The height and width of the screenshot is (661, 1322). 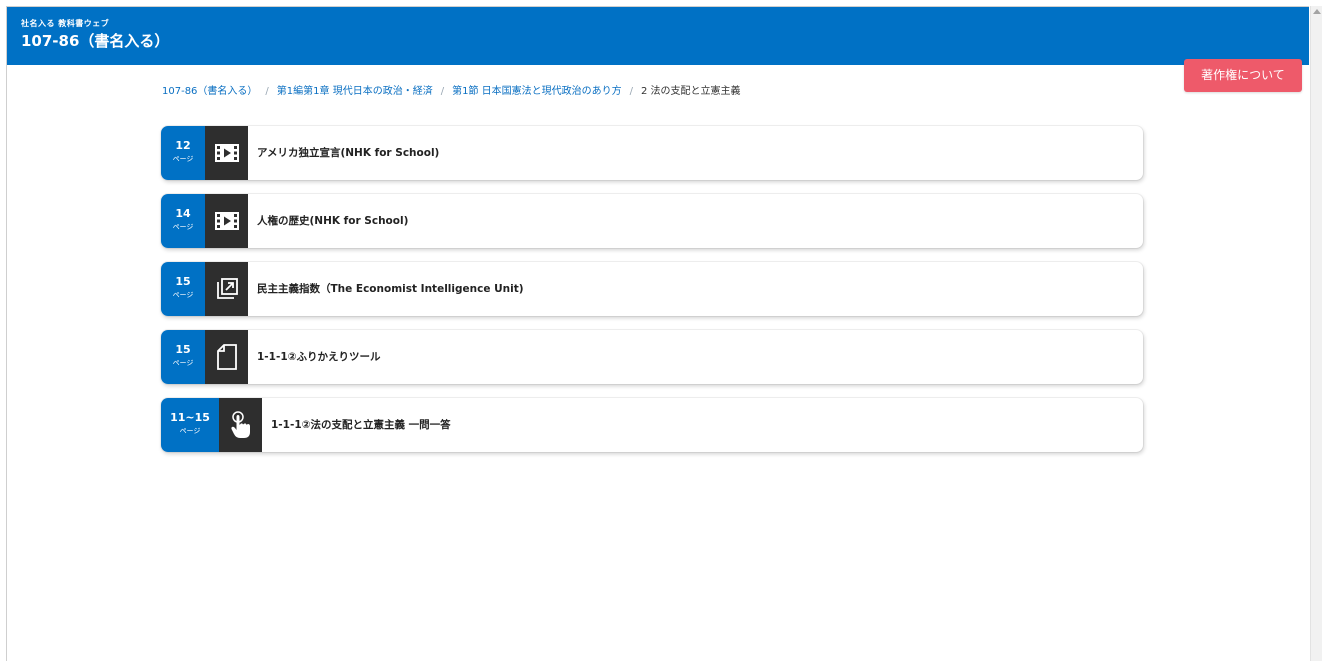 What do you see at coordinates (183, 221) in the screenshot?
I see `page-badge: 14 ページ` at bounding box center [183, 221].